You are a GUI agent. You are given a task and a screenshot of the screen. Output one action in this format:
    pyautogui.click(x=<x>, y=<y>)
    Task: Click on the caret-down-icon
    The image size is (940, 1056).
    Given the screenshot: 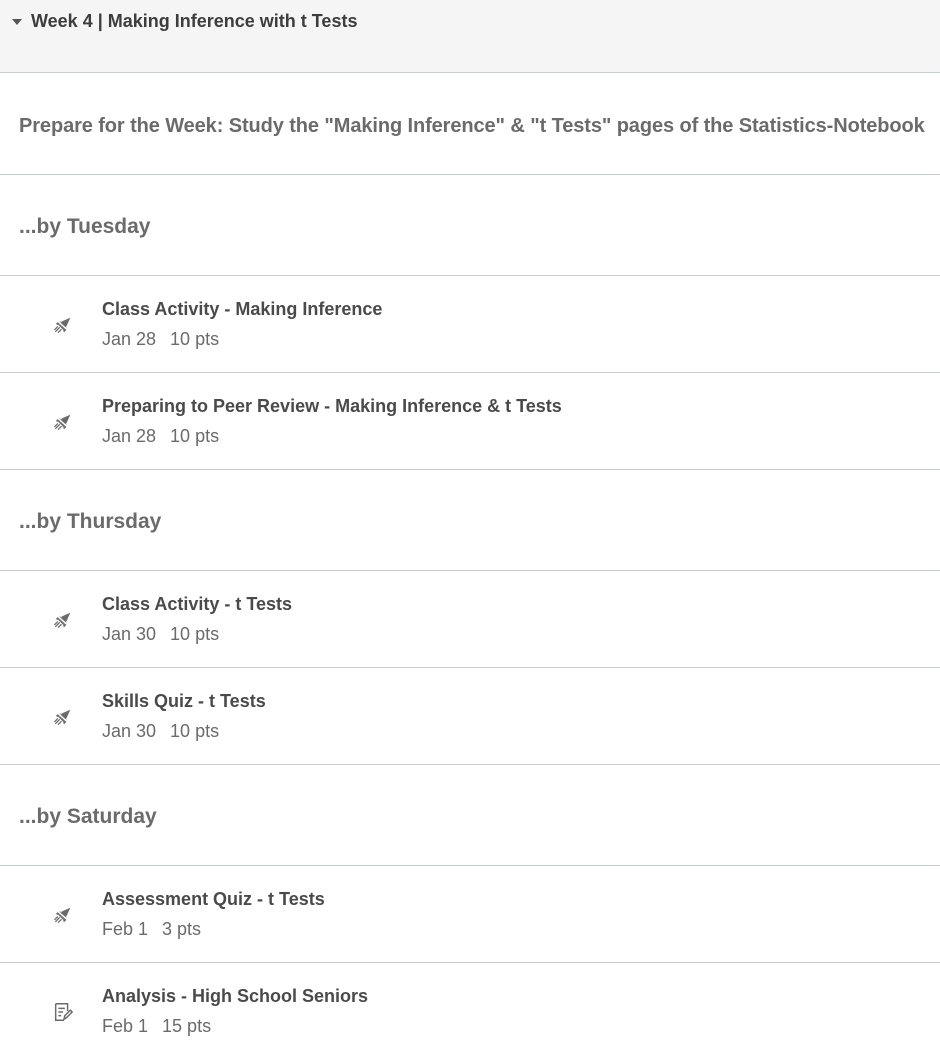 What is the action you would take?
    pyautogui.click(x=17, y=22)
    